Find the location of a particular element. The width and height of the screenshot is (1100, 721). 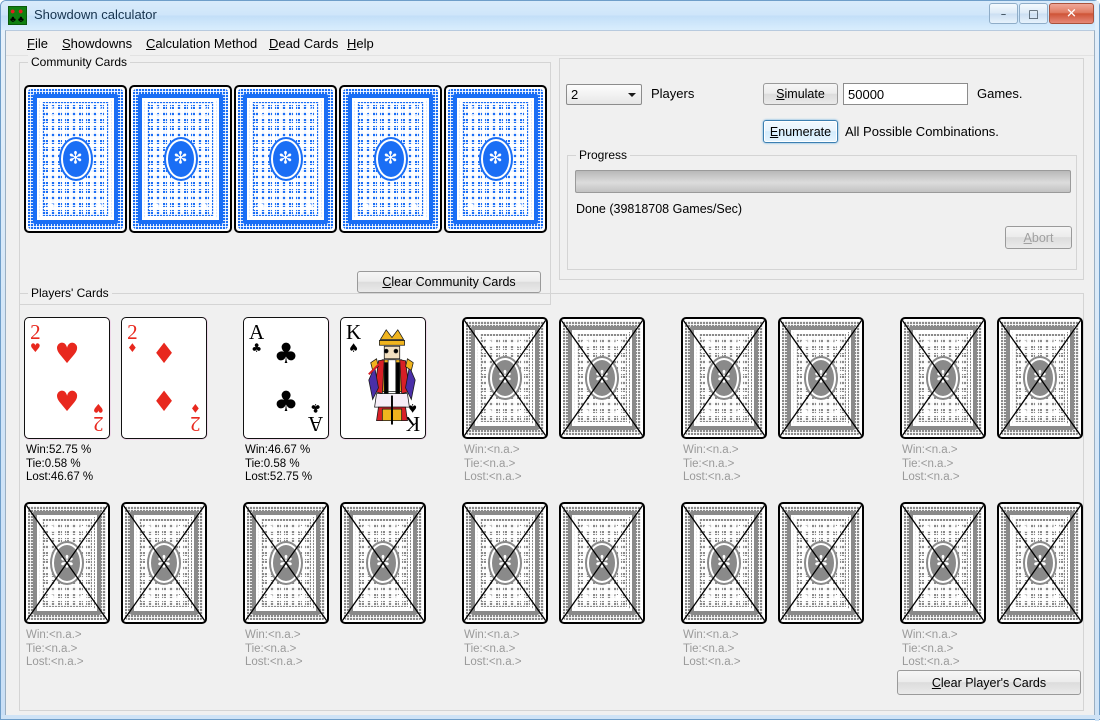

maximize-icon: □ is located at coordinates (1033, 13).